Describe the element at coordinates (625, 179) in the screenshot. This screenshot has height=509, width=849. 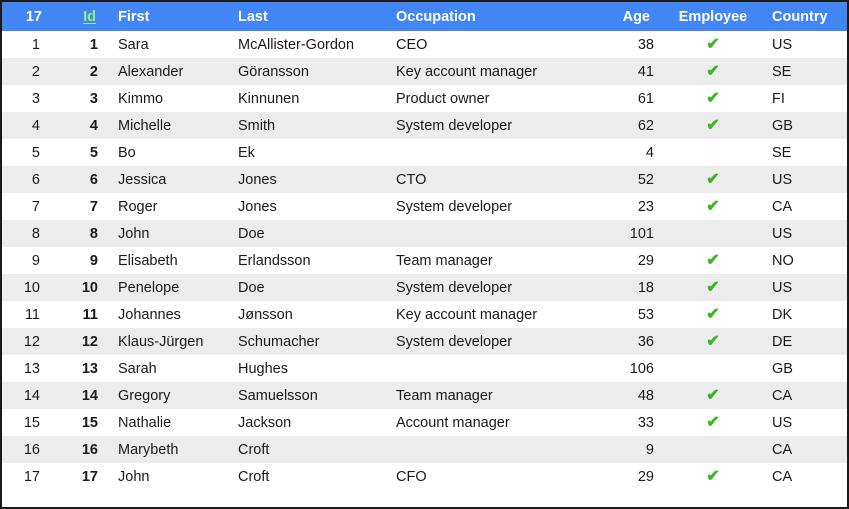
I see `cell-age: 52` at that location.